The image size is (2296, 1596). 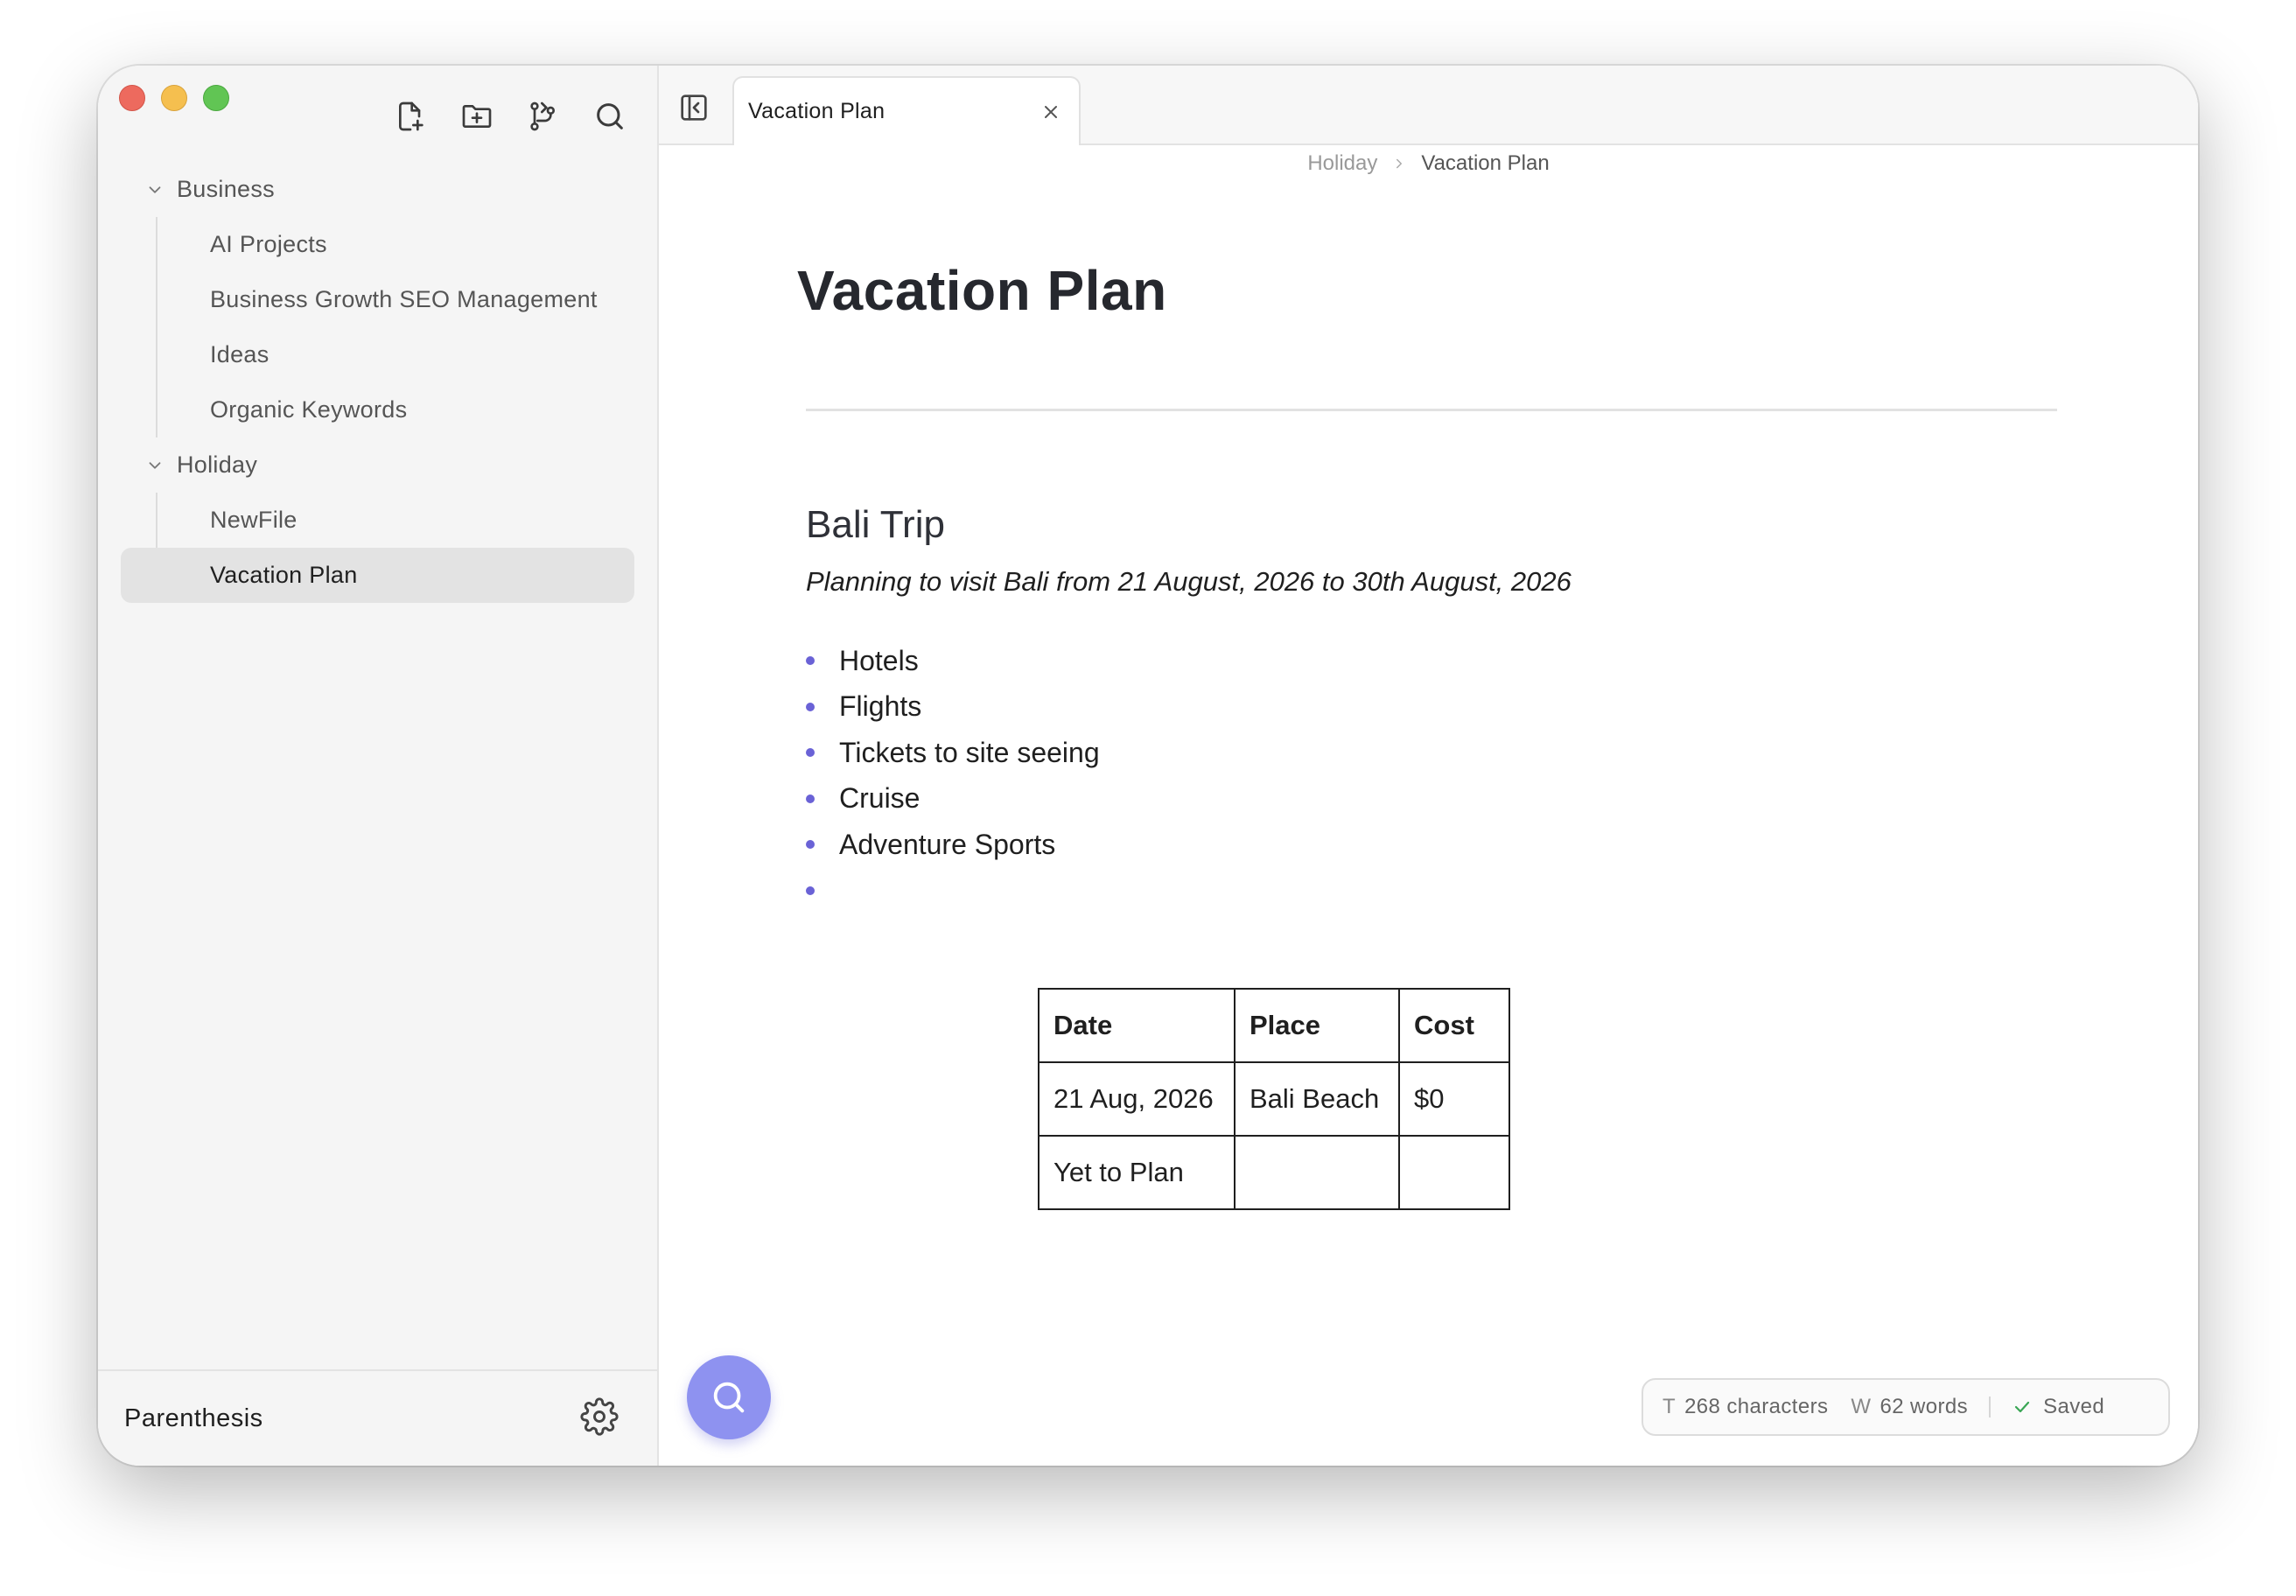 What do you see at coordinates (879, 798) in the screenshot?
I see `list-item-text: Cruise` at bounding box center [879, 798].